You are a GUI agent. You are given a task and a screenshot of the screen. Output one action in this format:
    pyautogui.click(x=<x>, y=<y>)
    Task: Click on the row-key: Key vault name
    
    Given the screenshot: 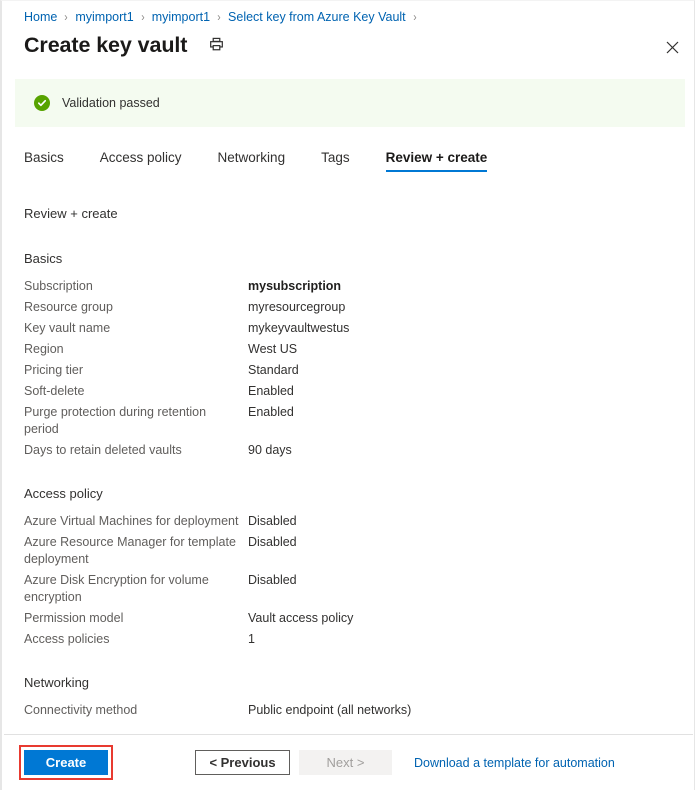 What is the action you would take?
    pyautogui.click(x=67, y=328)
    